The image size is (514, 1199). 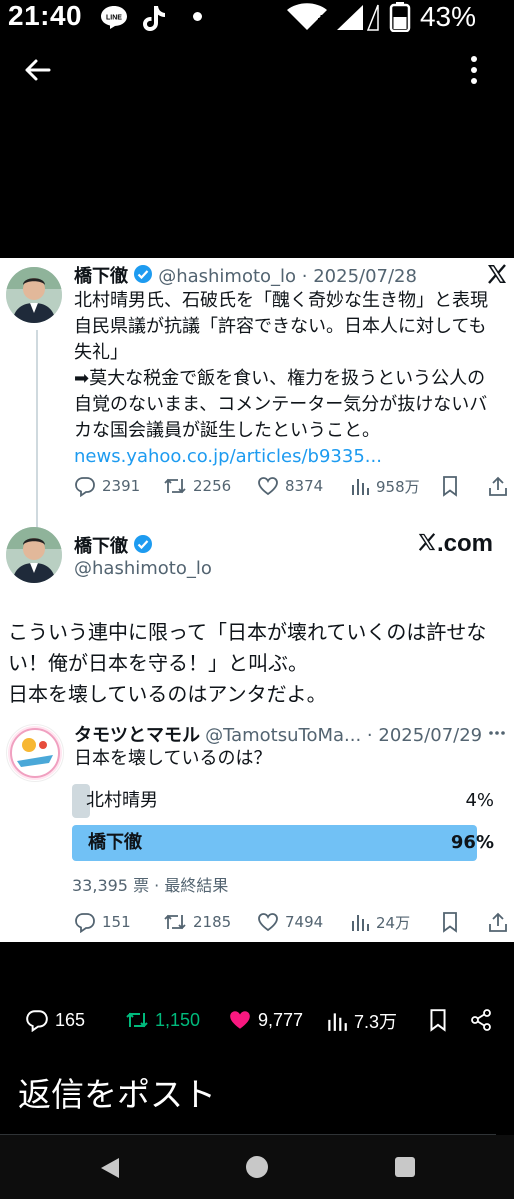 What do you see at coordinates (268, 922) in the screenshot?
I see `heart-icon` at bounding box center [268, 922].